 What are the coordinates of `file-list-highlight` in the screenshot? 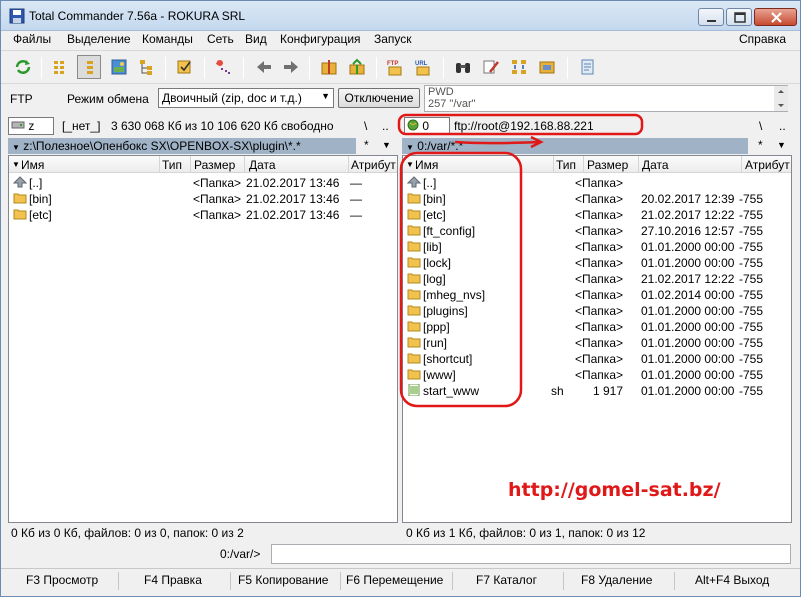 It's located at (461, 279).